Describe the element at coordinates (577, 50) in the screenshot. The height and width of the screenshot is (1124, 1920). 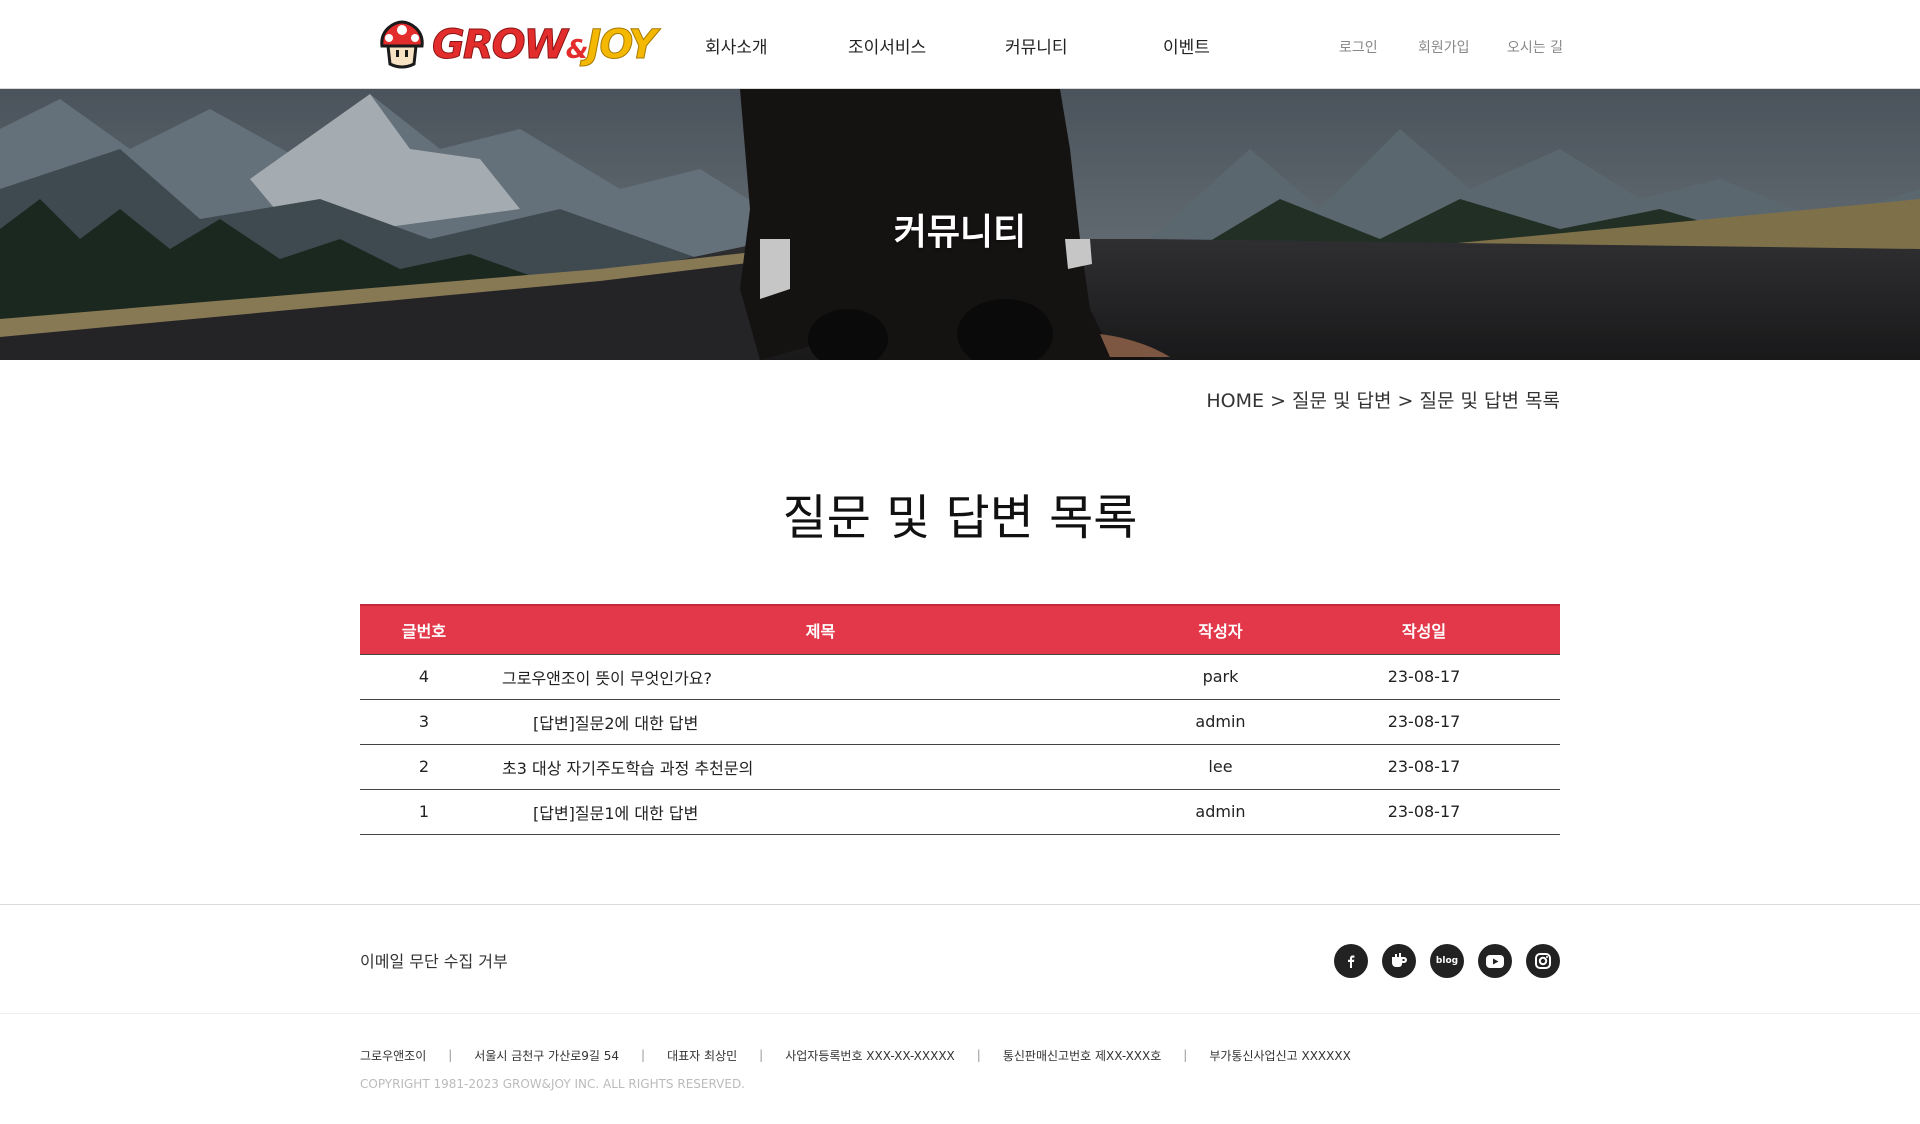
I see `logo-text-amp: &` at that location.